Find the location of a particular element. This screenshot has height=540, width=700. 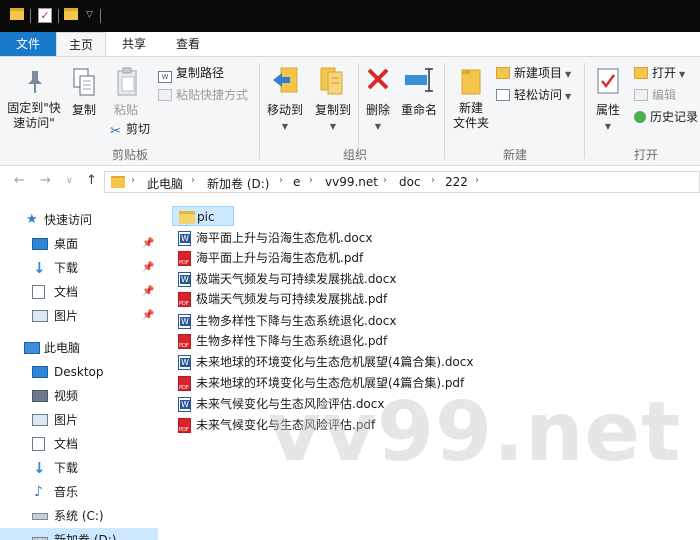

copy-path-button: W 复制路径 is located at coordinates (191, 74).